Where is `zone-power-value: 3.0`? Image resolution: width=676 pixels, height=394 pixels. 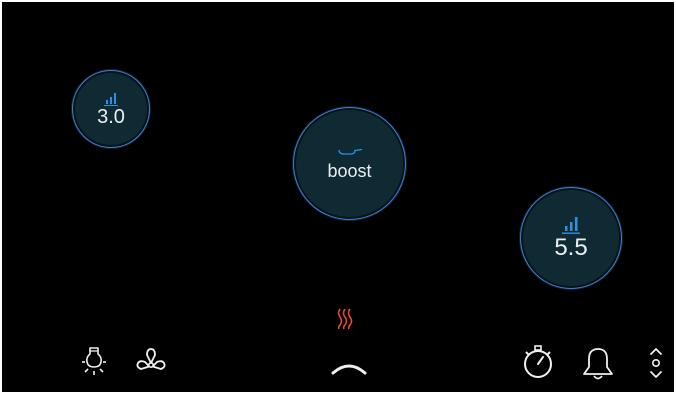
zone-power-value: 3.0 is located at coordinates (111, 116).